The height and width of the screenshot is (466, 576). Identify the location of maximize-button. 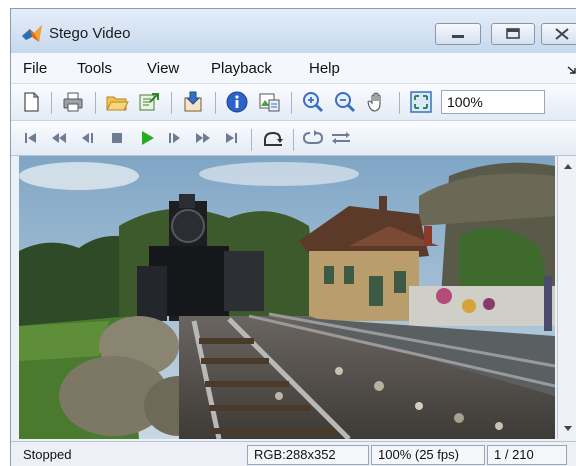
(513, 34).